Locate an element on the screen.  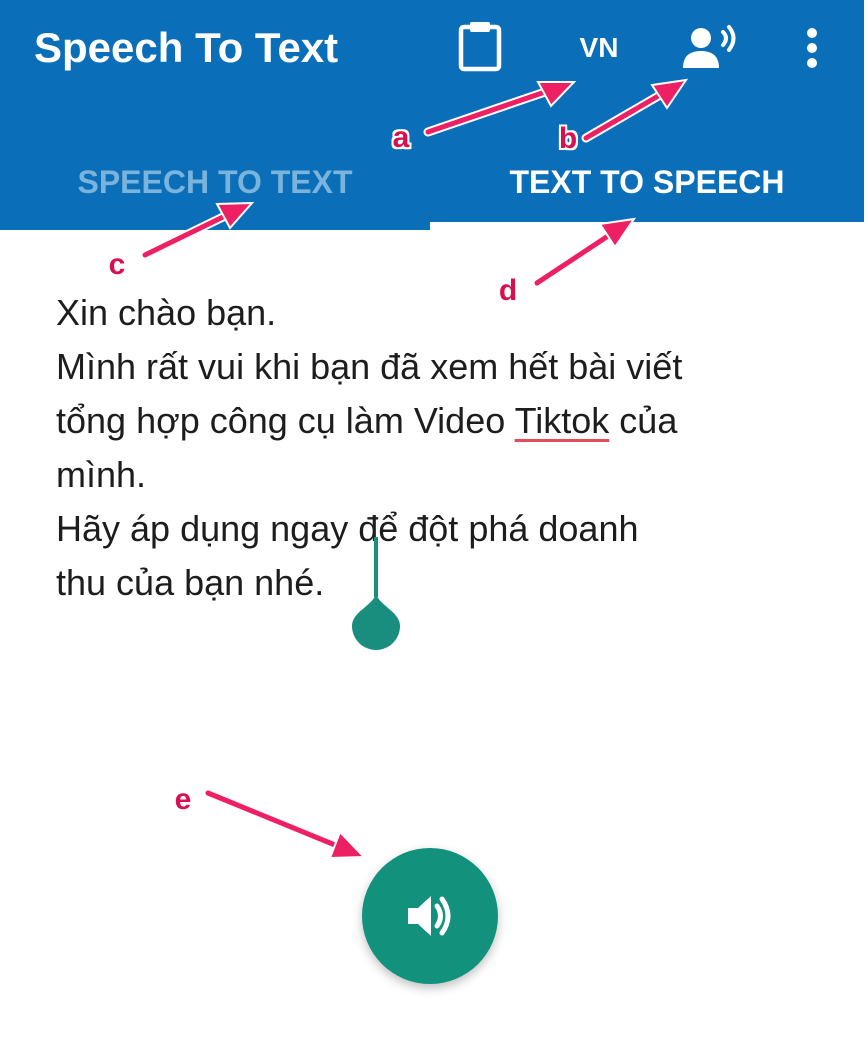
volume-up-icon is located at coordinates (429, 916).